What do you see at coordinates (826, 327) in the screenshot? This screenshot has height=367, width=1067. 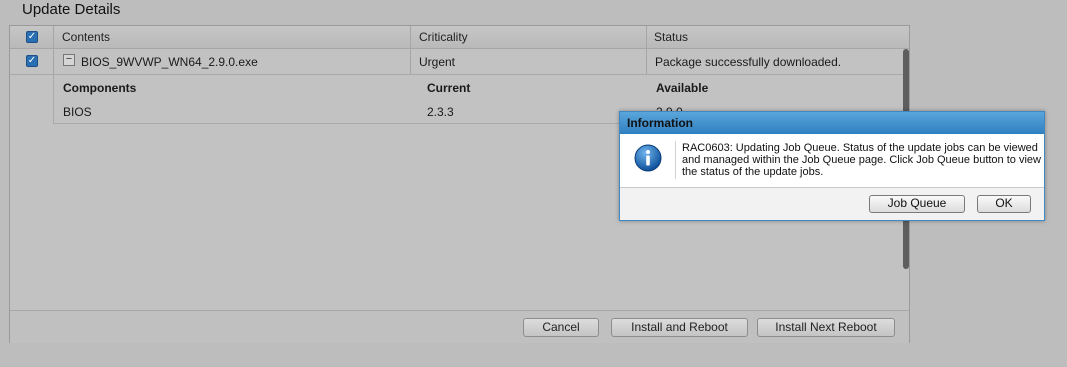 I see `install-next-reboot-button: Install Next Reboot` at bounding box center [826, 327].